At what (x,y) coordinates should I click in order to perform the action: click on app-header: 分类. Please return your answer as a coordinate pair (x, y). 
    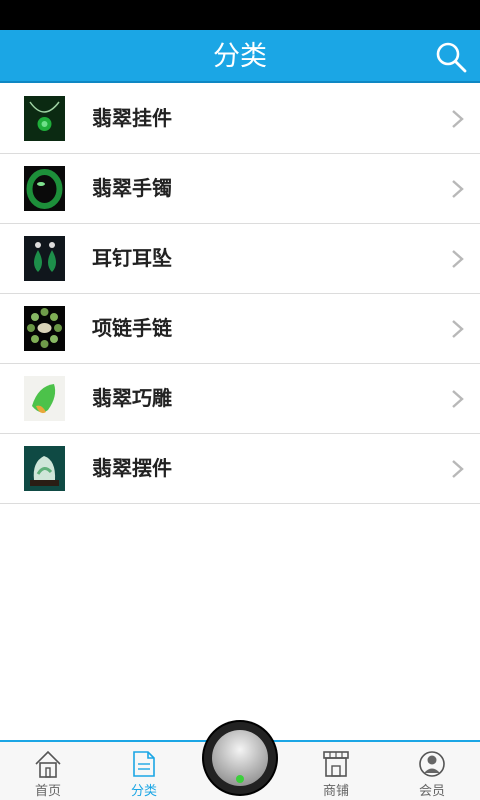
    Looking at the image, I should click on (240, 56).